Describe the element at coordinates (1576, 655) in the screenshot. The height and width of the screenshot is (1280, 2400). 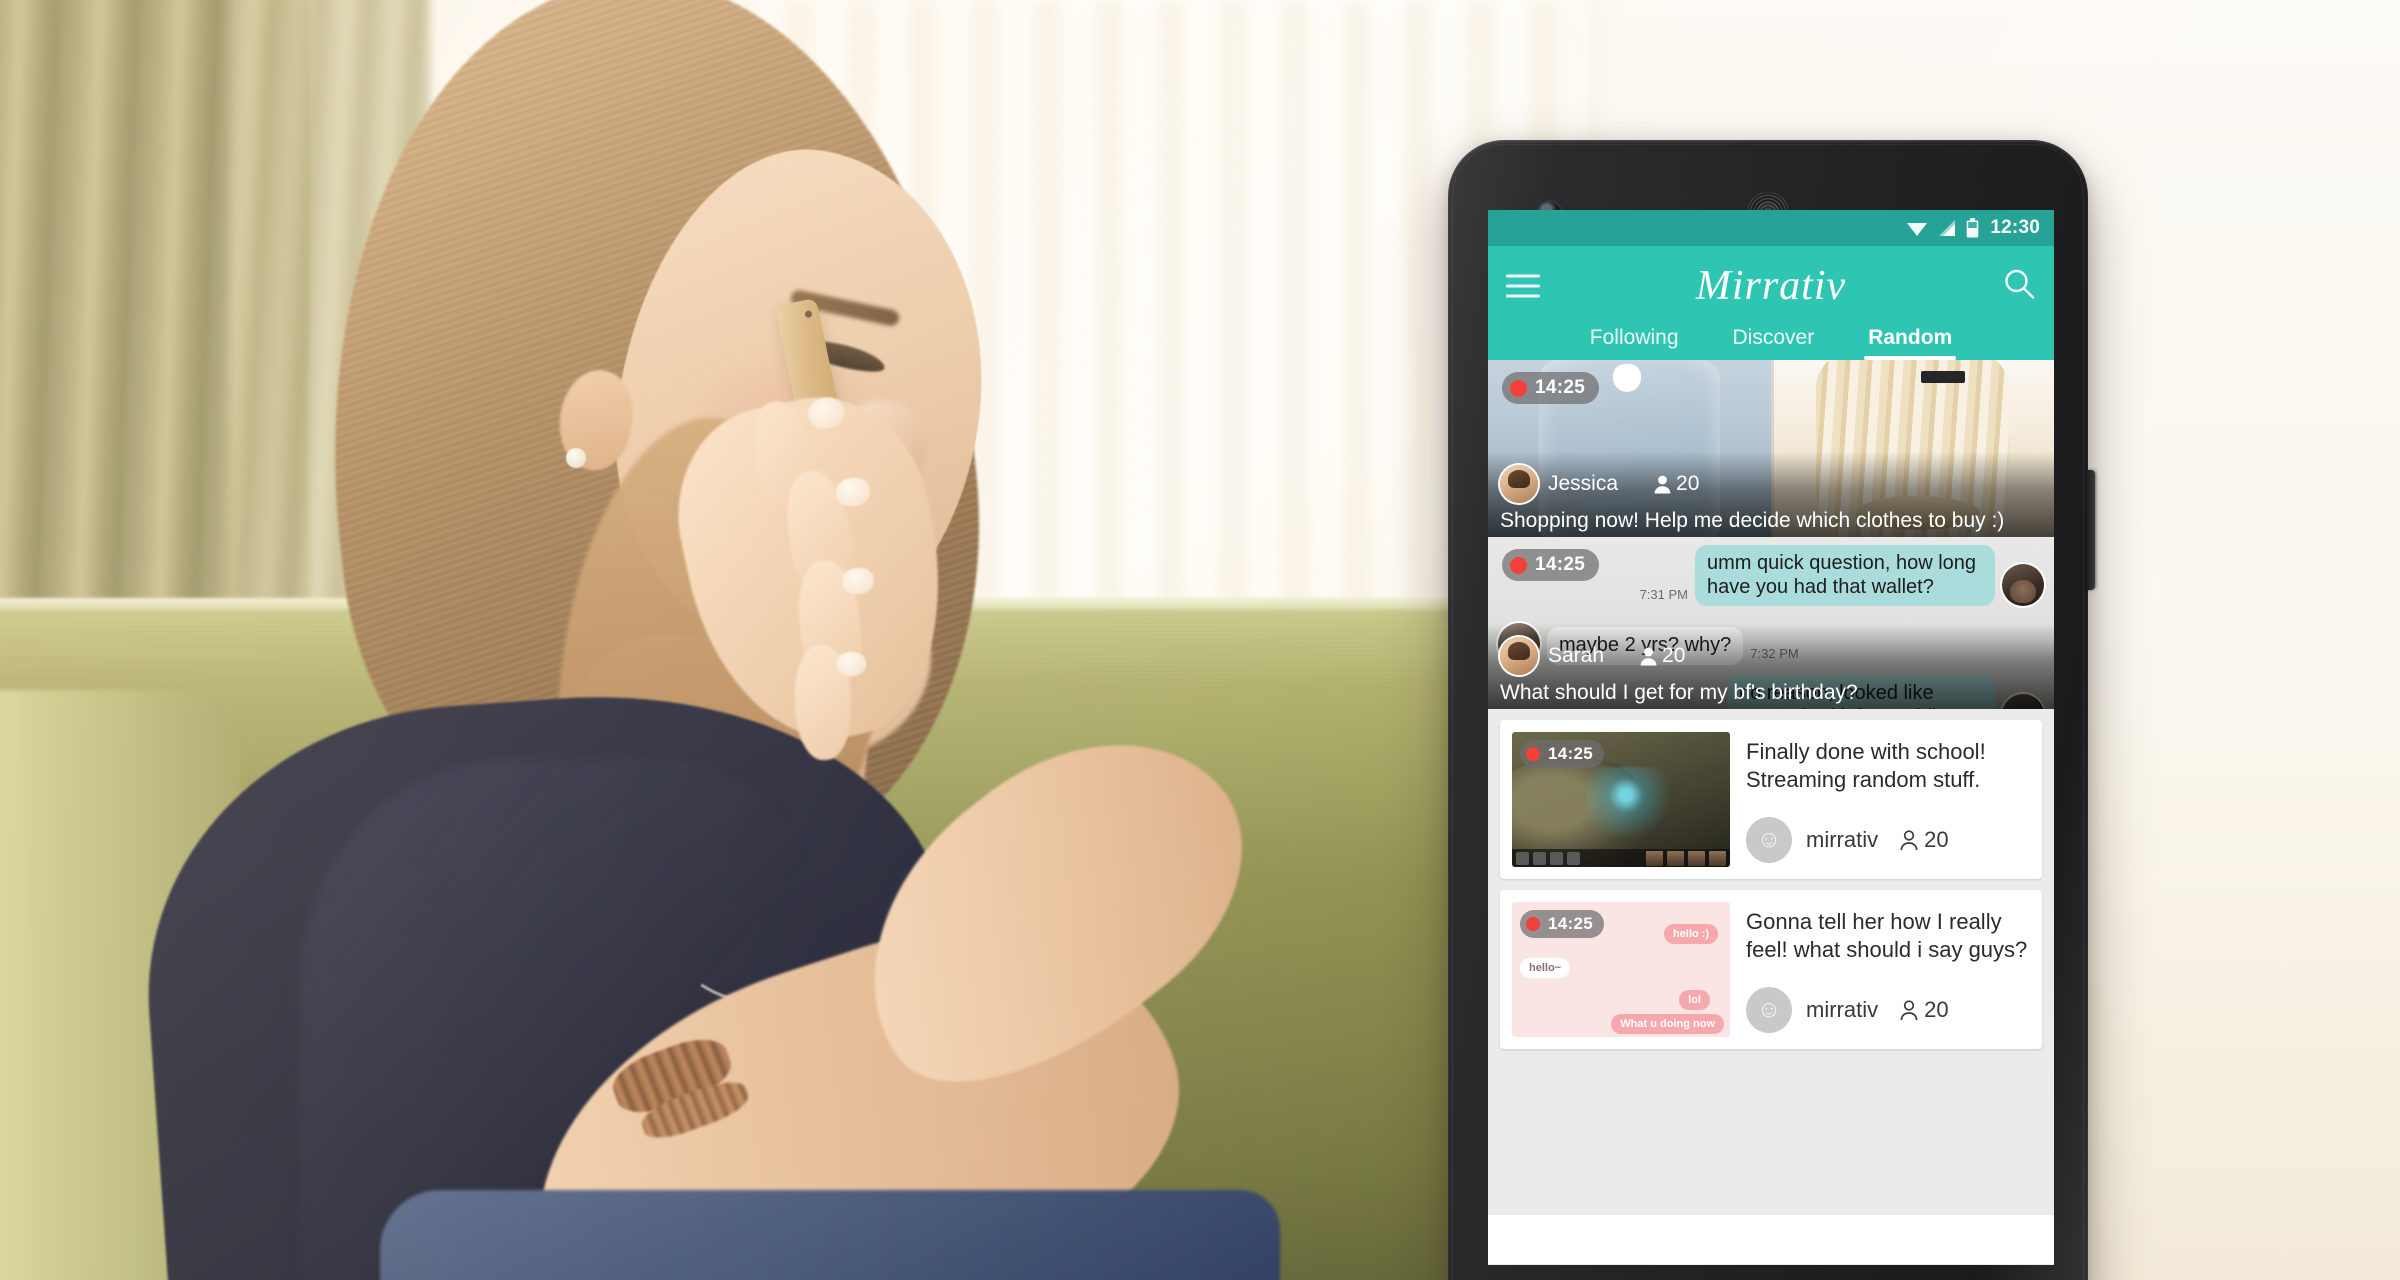
I see `broadcaster-name: Sarah` at that location.